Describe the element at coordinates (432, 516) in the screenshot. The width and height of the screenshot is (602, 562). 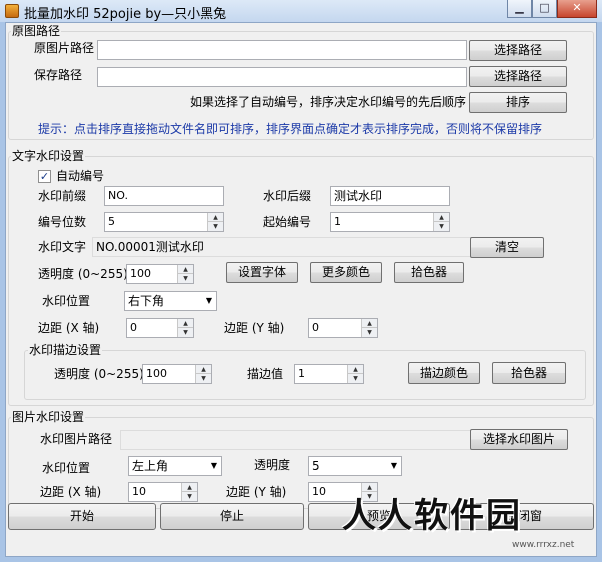
I see `site-watermark: 人人软件园` at that location.